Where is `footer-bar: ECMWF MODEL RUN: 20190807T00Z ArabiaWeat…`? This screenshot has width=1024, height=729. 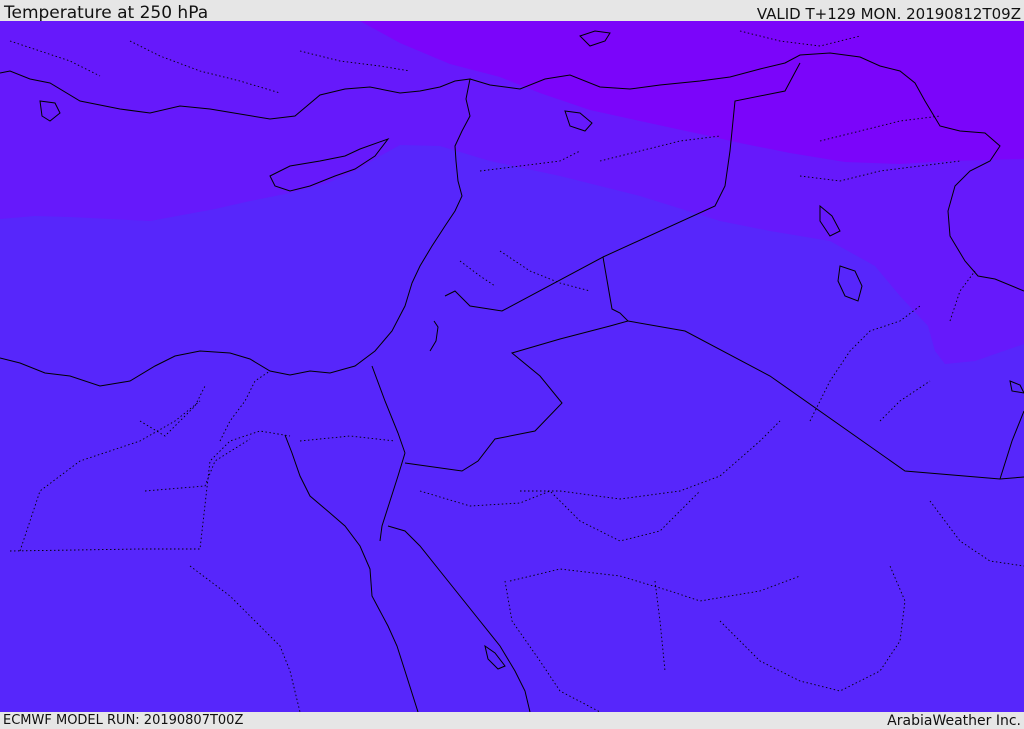 footer-bar: ECMWF MODEL RUN: 20190807T00Z ArabiaWeat… is located at coordinates (512, 720).